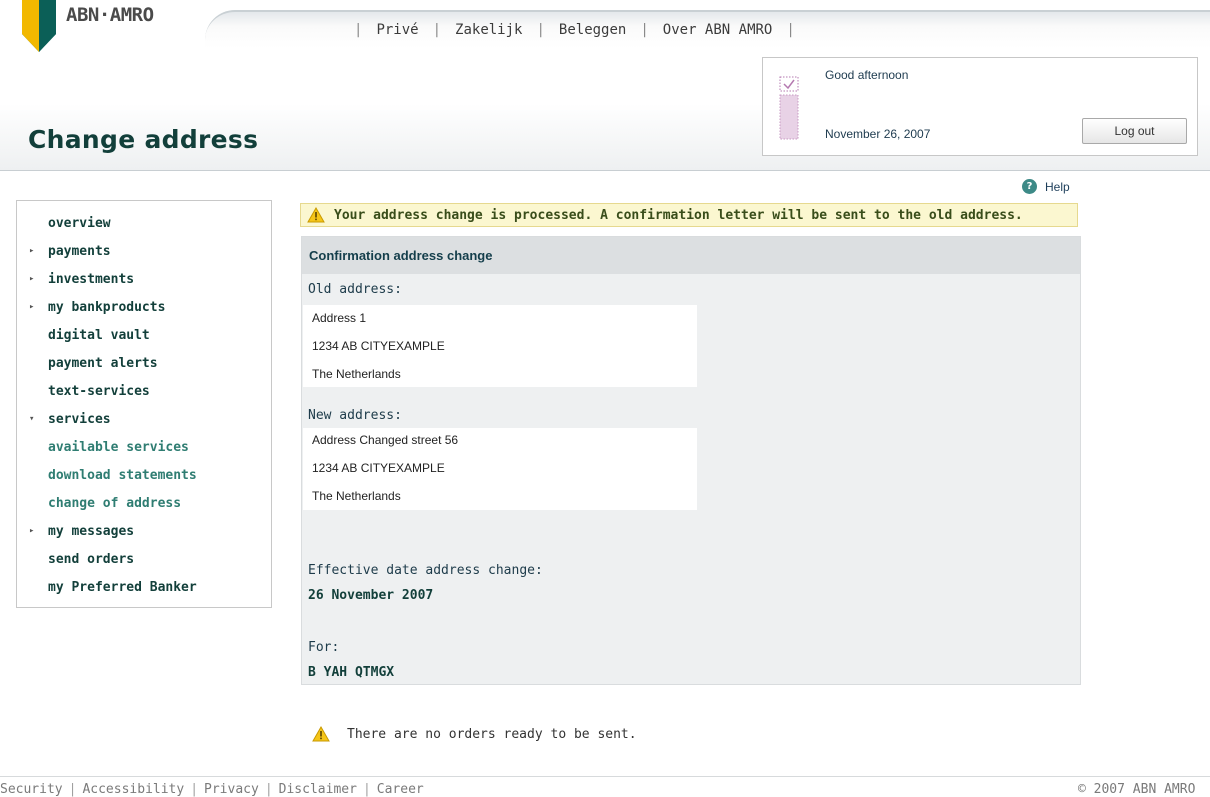  Describe the element at coordinates (32, 419) in the screenshot. I see `triangle-down-icon: ▾` at that location.